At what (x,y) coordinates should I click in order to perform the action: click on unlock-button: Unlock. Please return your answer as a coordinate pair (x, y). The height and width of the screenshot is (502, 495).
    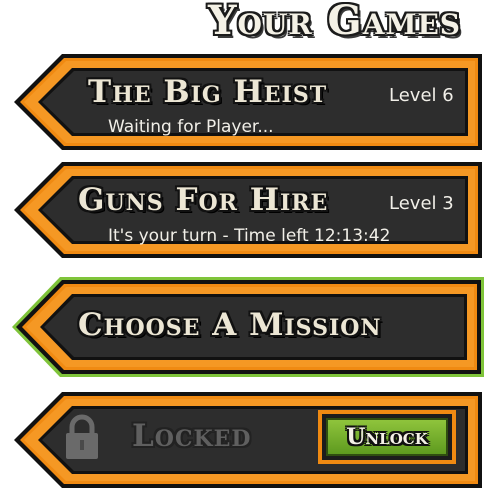
    Looking at the image, I should click on (387, 437).